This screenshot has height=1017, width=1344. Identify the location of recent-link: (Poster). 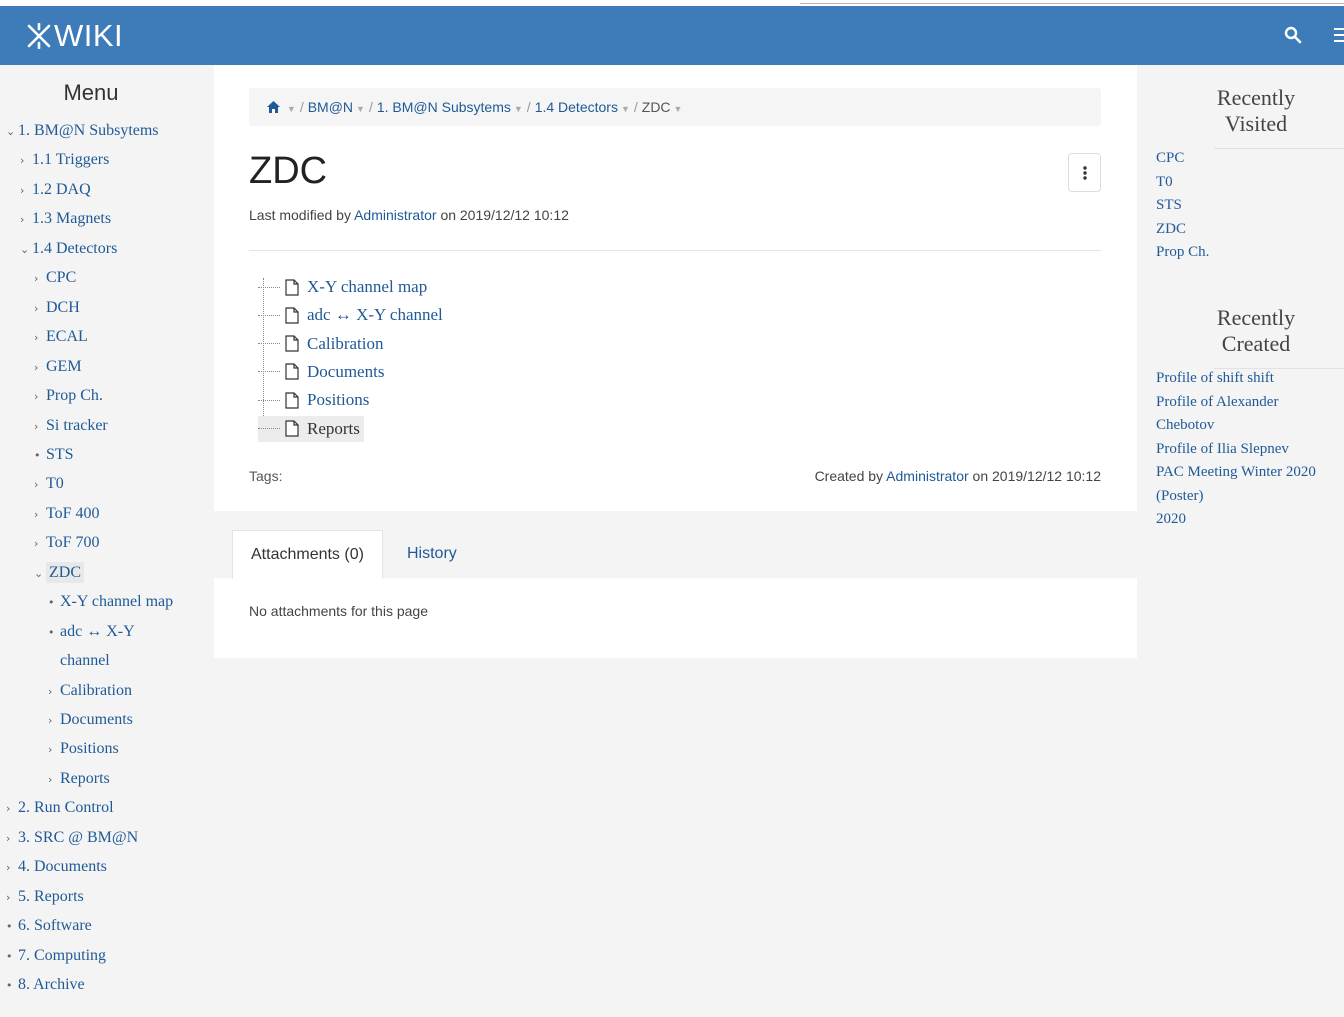
(1236, 497).